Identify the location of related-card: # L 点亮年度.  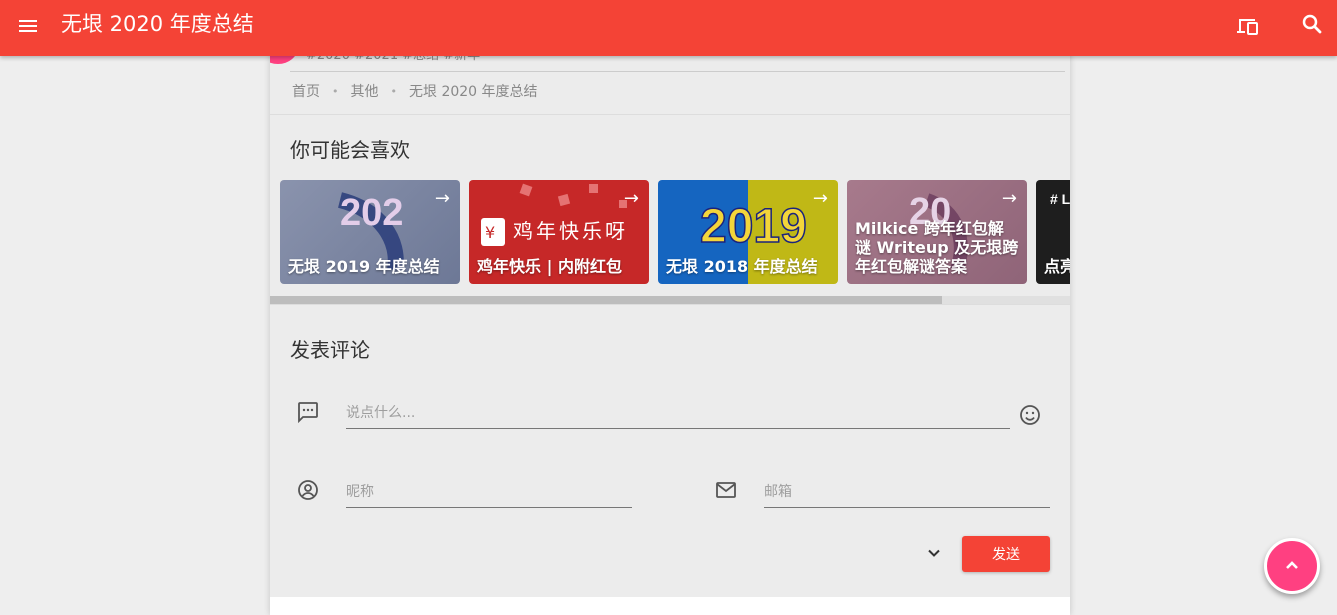
(1053, 232).